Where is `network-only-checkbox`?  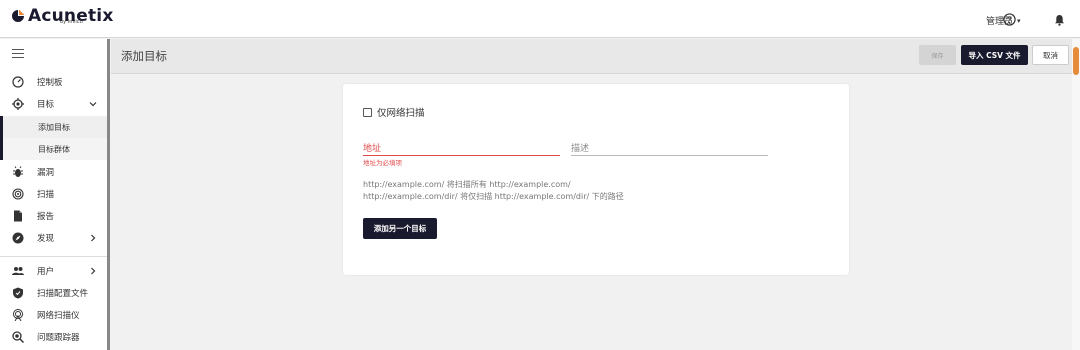
network-only-checkbox is located at coordinates (367, 112).